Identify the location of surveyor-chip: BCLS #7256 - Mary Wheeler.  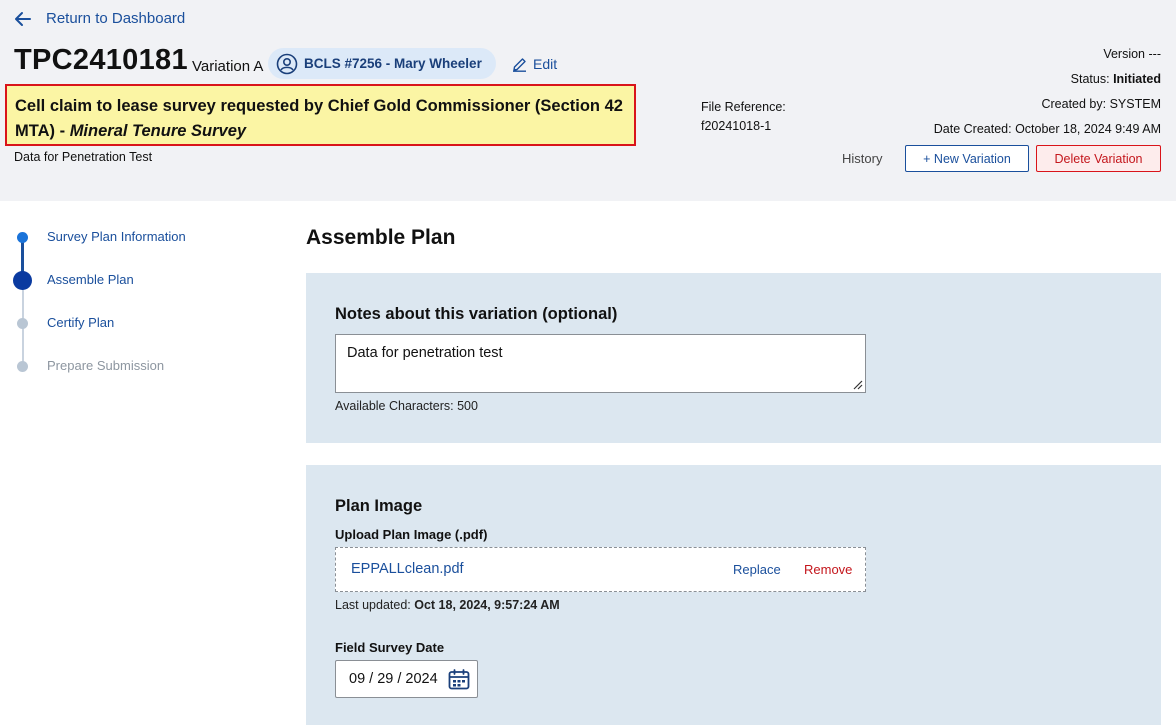
(382, 63).